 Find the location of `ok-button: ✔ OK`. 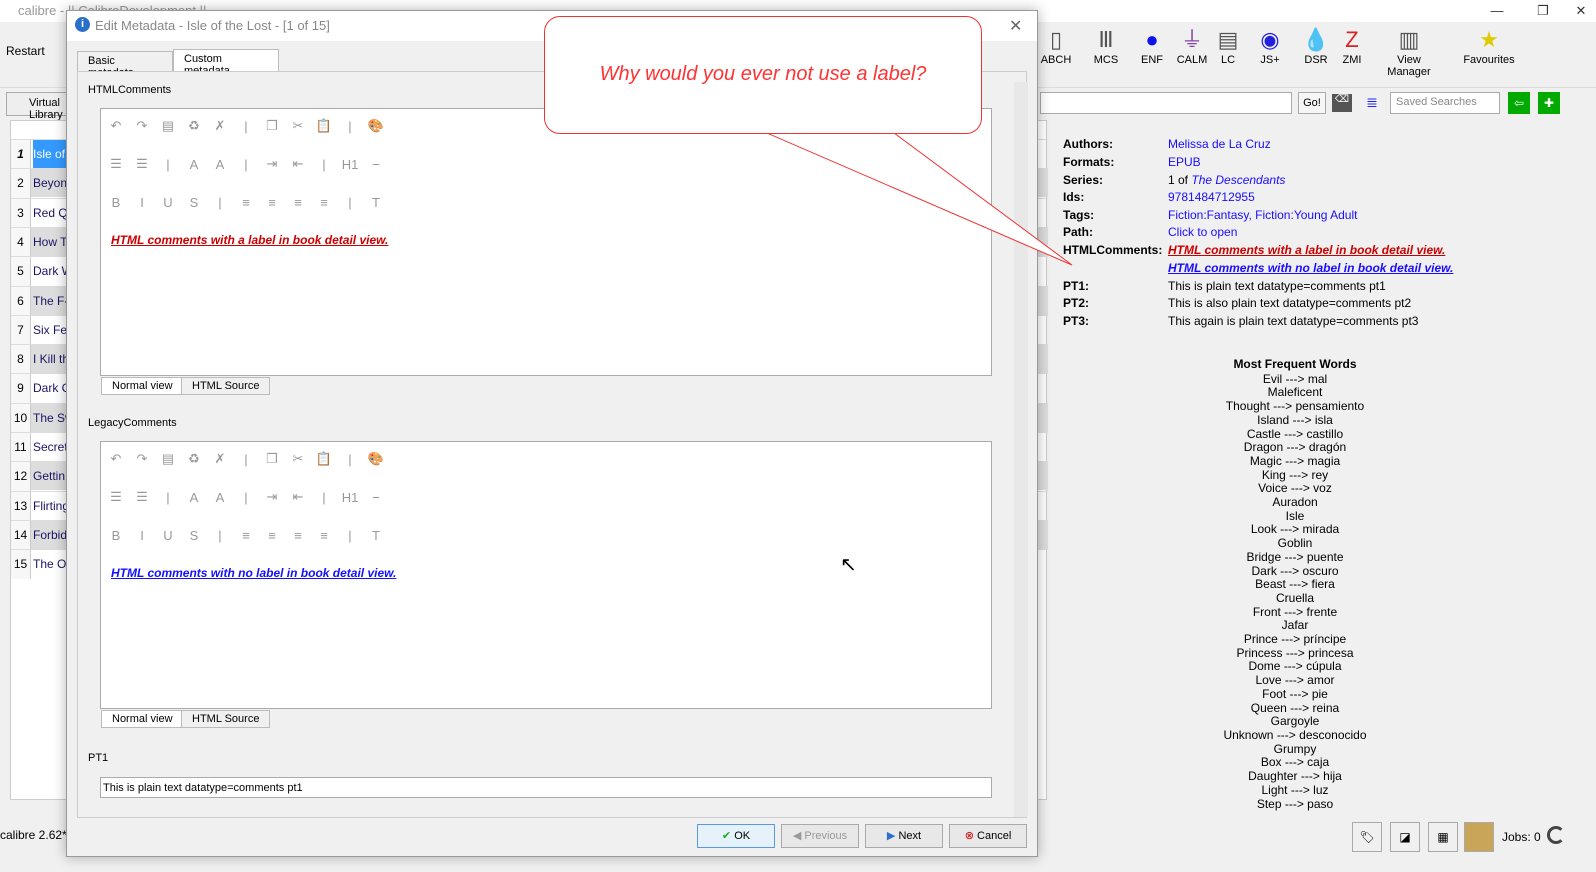

ok-button: ✔ OK is located at coordinates (736, 836).